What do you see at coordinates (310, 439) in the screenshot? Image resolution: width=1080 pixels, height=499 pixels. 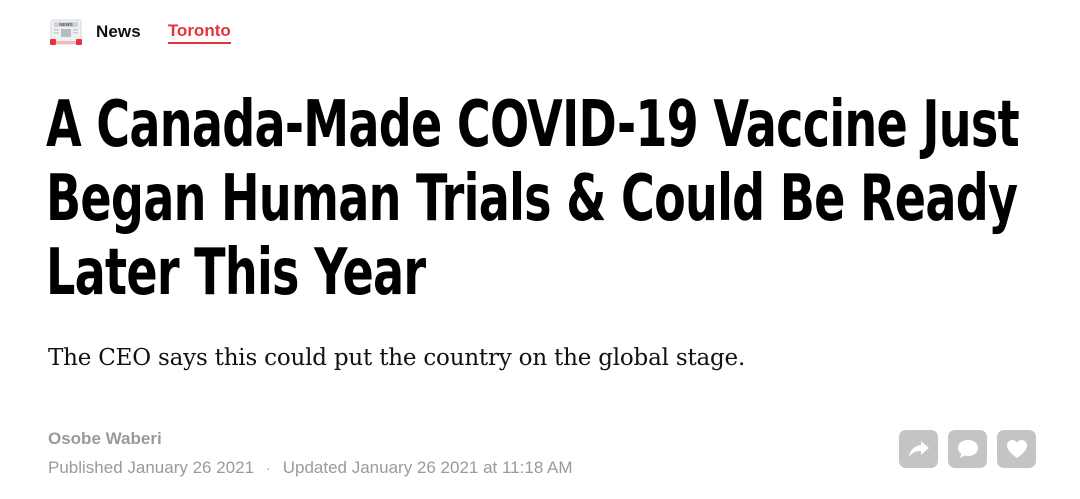 I see `author-name: Osobe Waberi` at bounding box center [310, 439].